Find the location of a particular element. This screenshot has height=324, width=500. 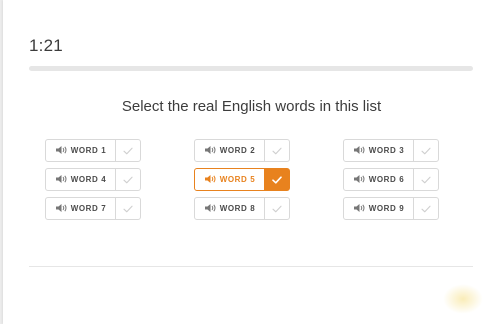

word-play-area: WORD 5 is located at coordinates (229, 179).